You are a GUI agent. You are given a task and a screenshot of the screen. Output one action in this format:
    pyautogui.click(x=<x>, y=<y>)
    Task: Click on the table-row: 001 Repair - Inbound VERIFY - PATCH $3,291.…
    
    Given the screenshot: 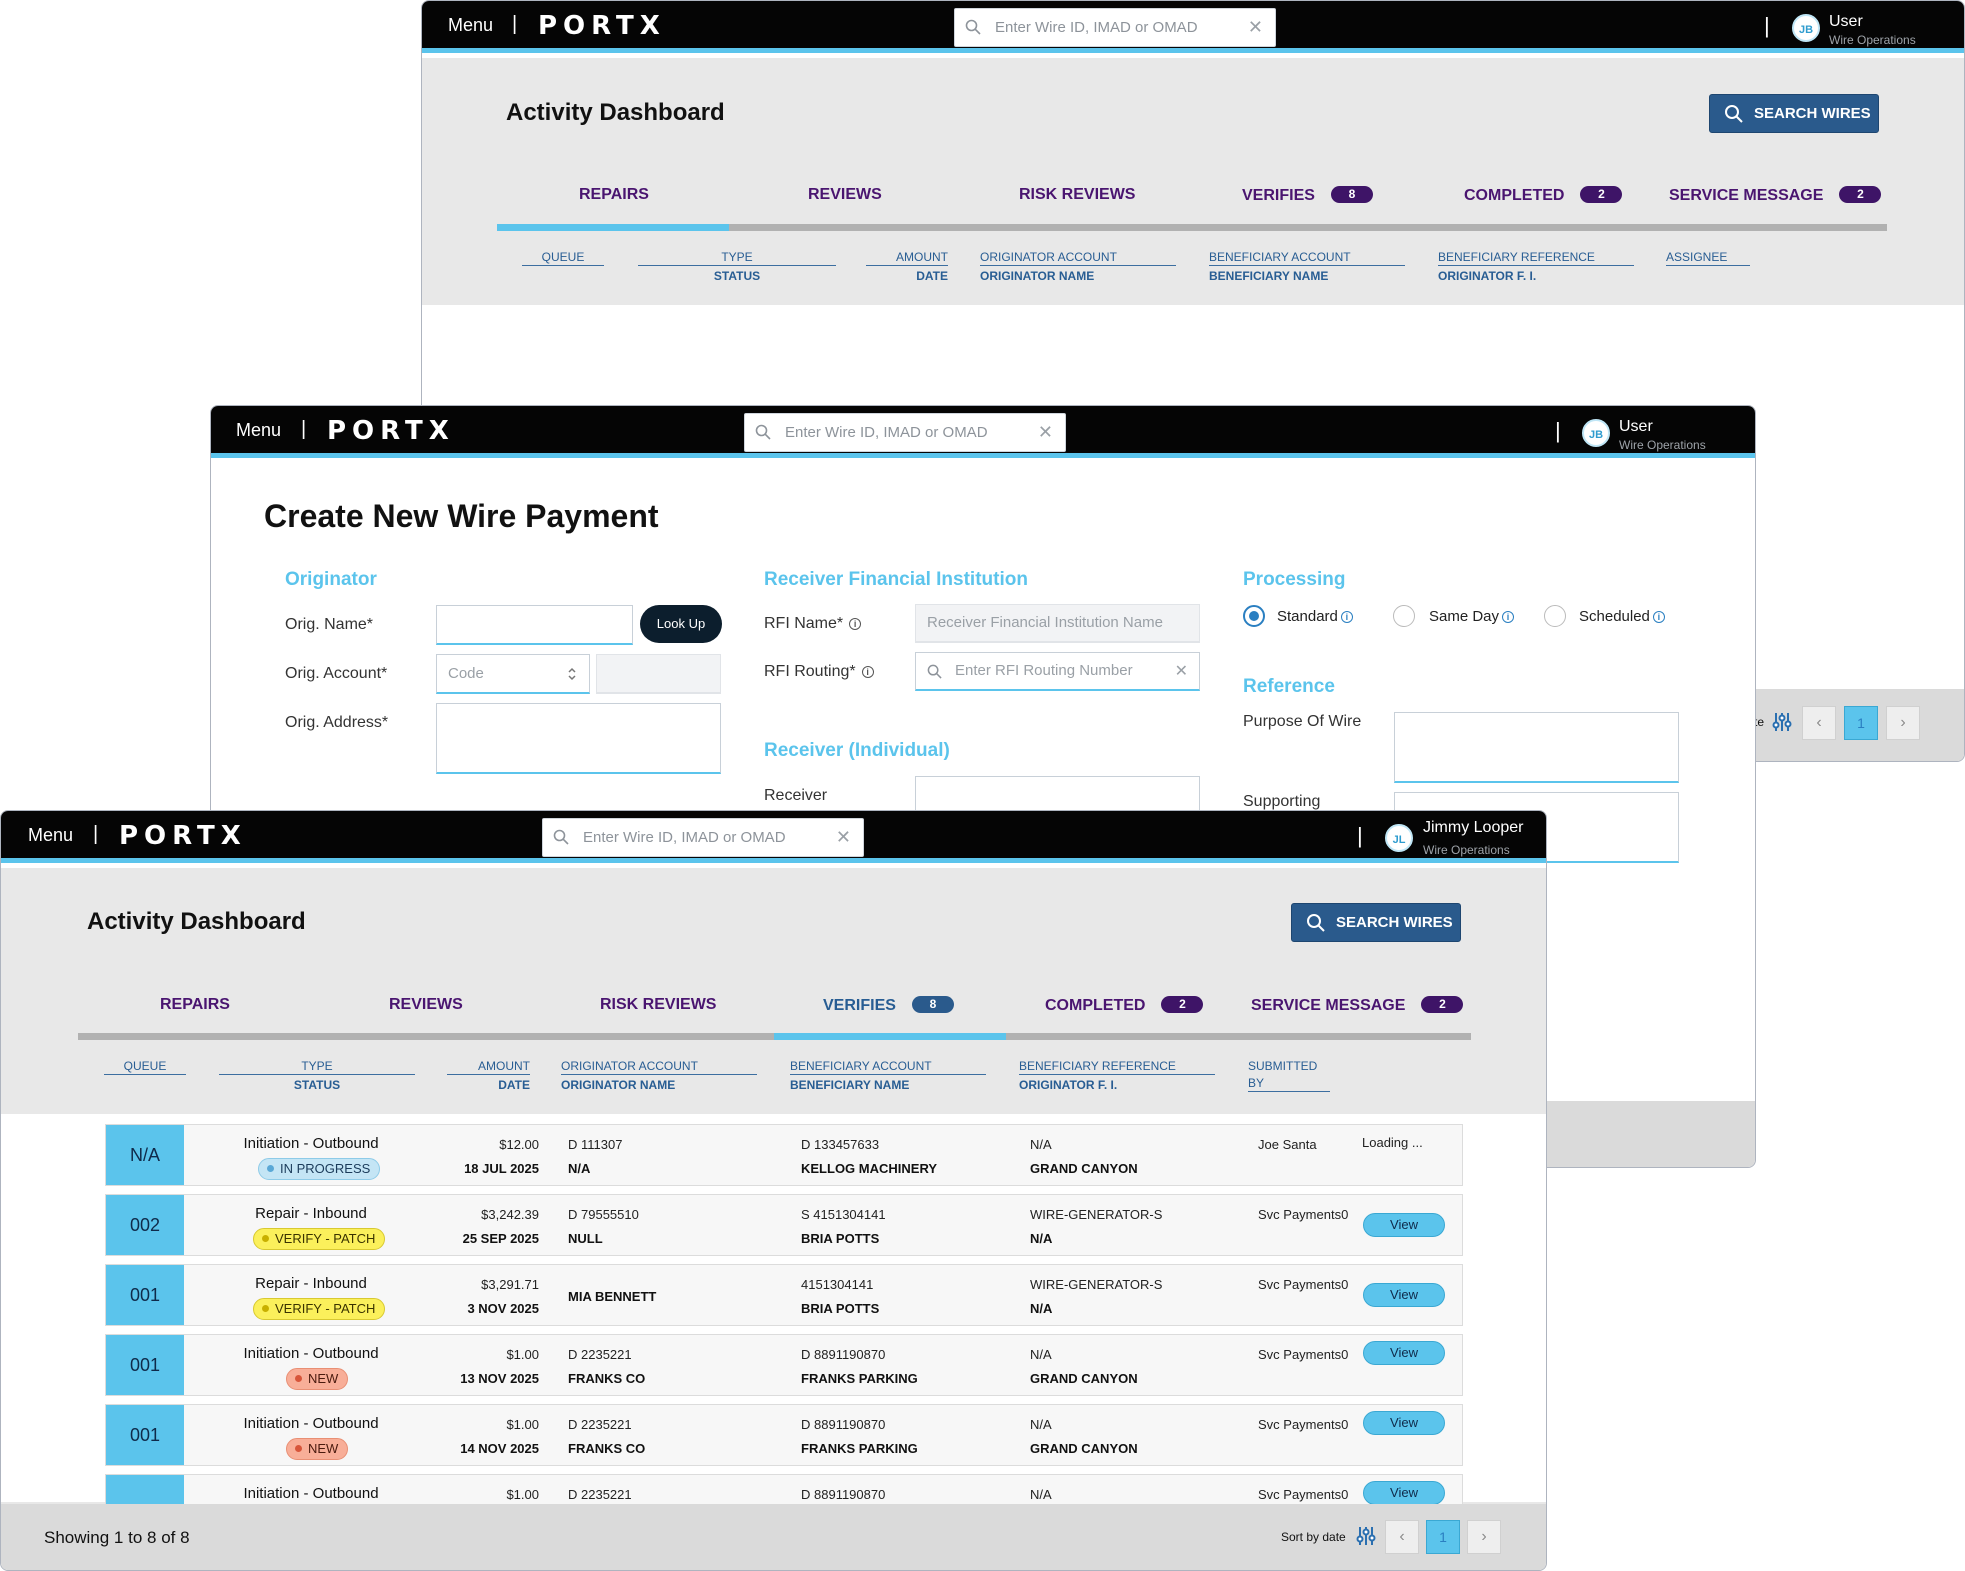 What is the action you would take?
    pyautogui.click(x=784, y=1295)
    